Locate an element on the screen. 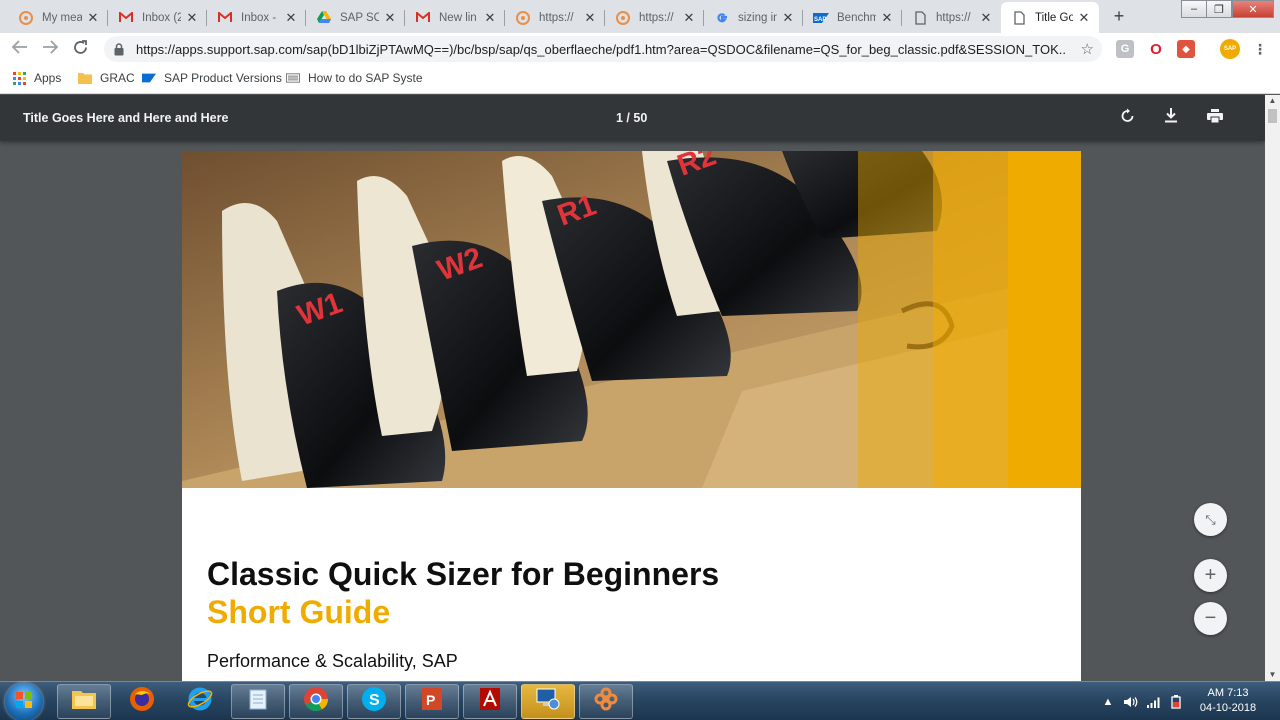 The height and width of the screenshot is (720, 1280). tab-8: sizing in ✕ is located at coordinates (753, 17).